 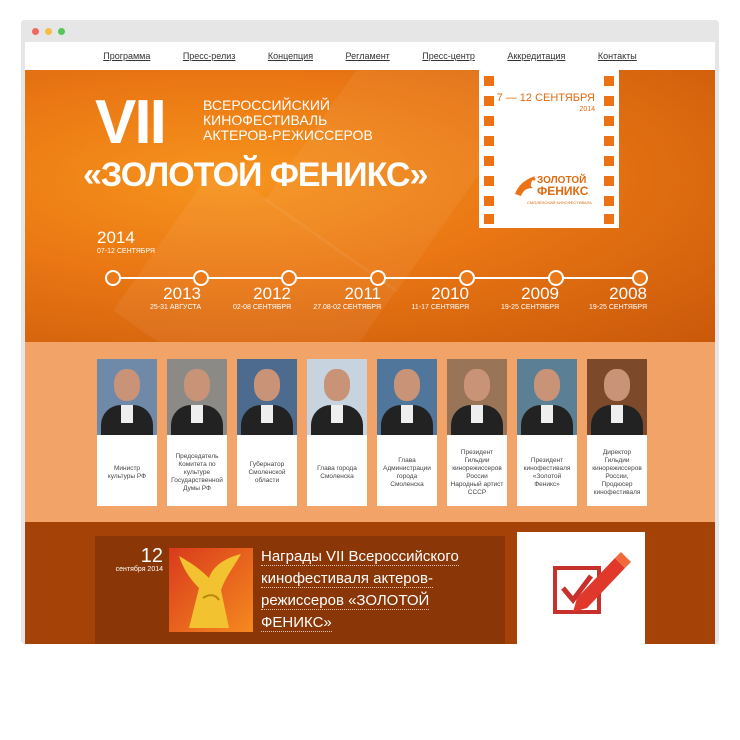 What do you see at coordinates (587, 109) in the screenshot?
I see `poster-year: 2014` at bounding box center [587, 109].